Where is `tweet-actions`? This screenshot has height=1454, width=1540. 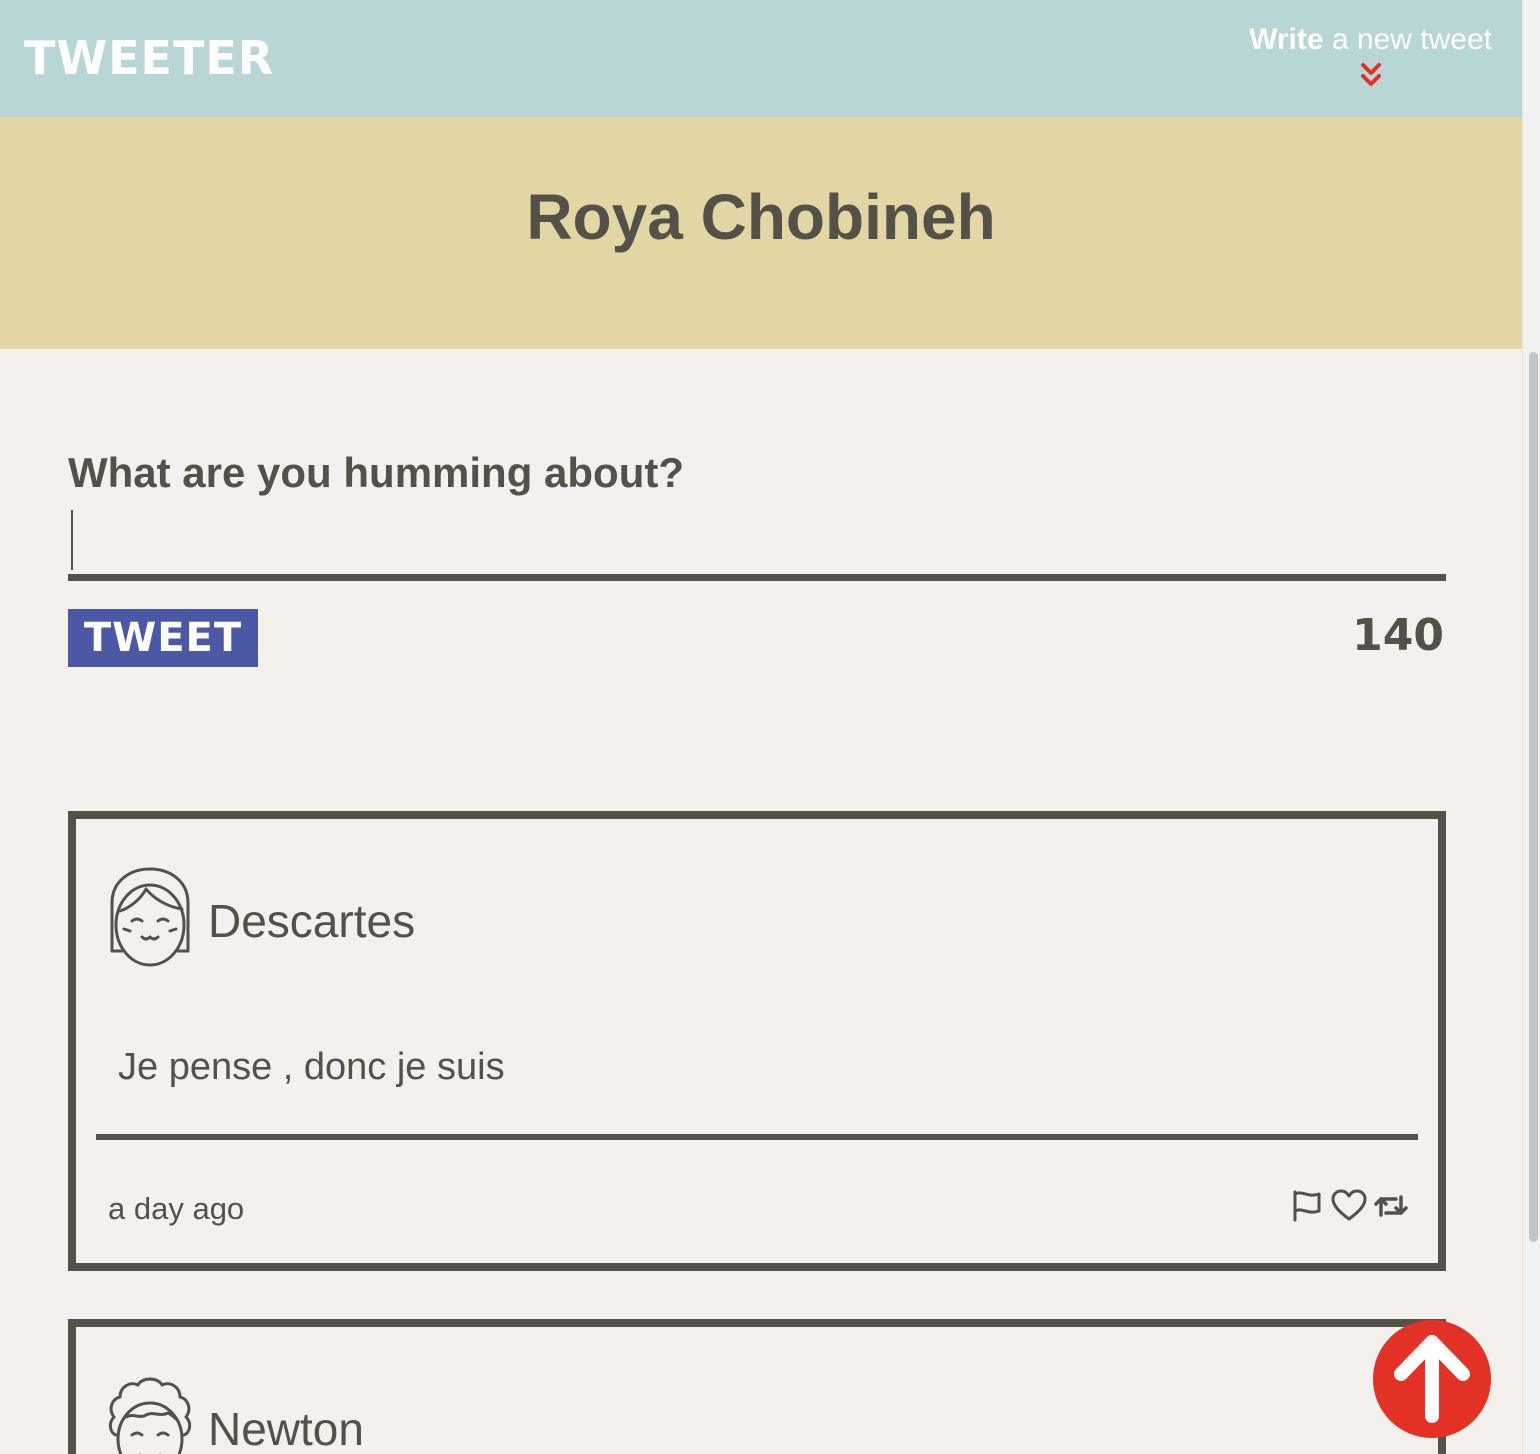
tweet-actions is located at coordinates (1349, 1206).